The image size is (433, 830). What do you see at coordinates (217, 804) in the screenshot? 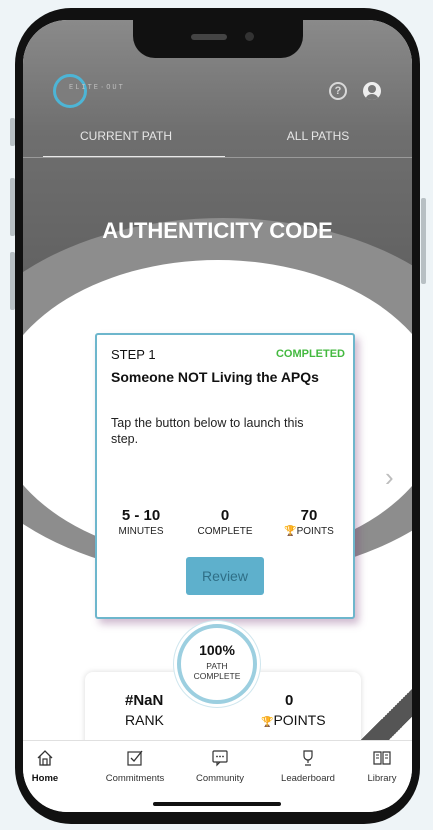
I see `home-indicator` at bounding box center [217, 804].